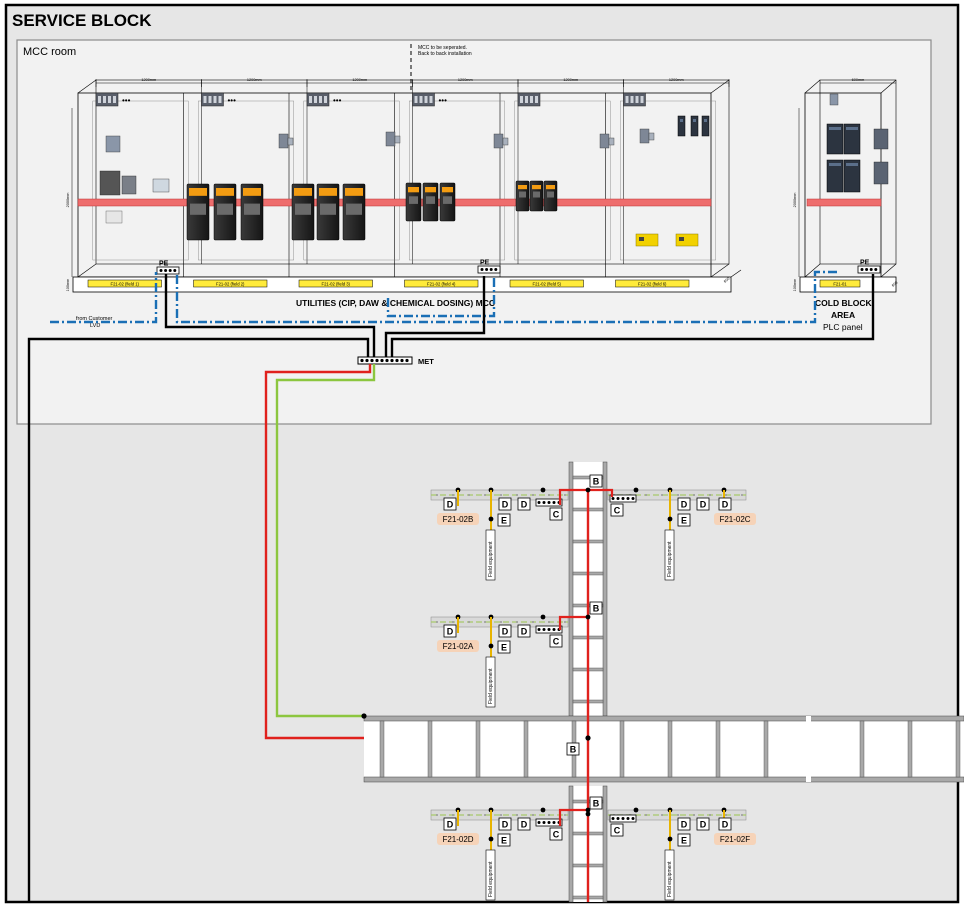  What do you see at coordinates (734, 519) in the screenshot?
I see `circuit-tag-label: F21-02C` at bounding box center [734, 519].